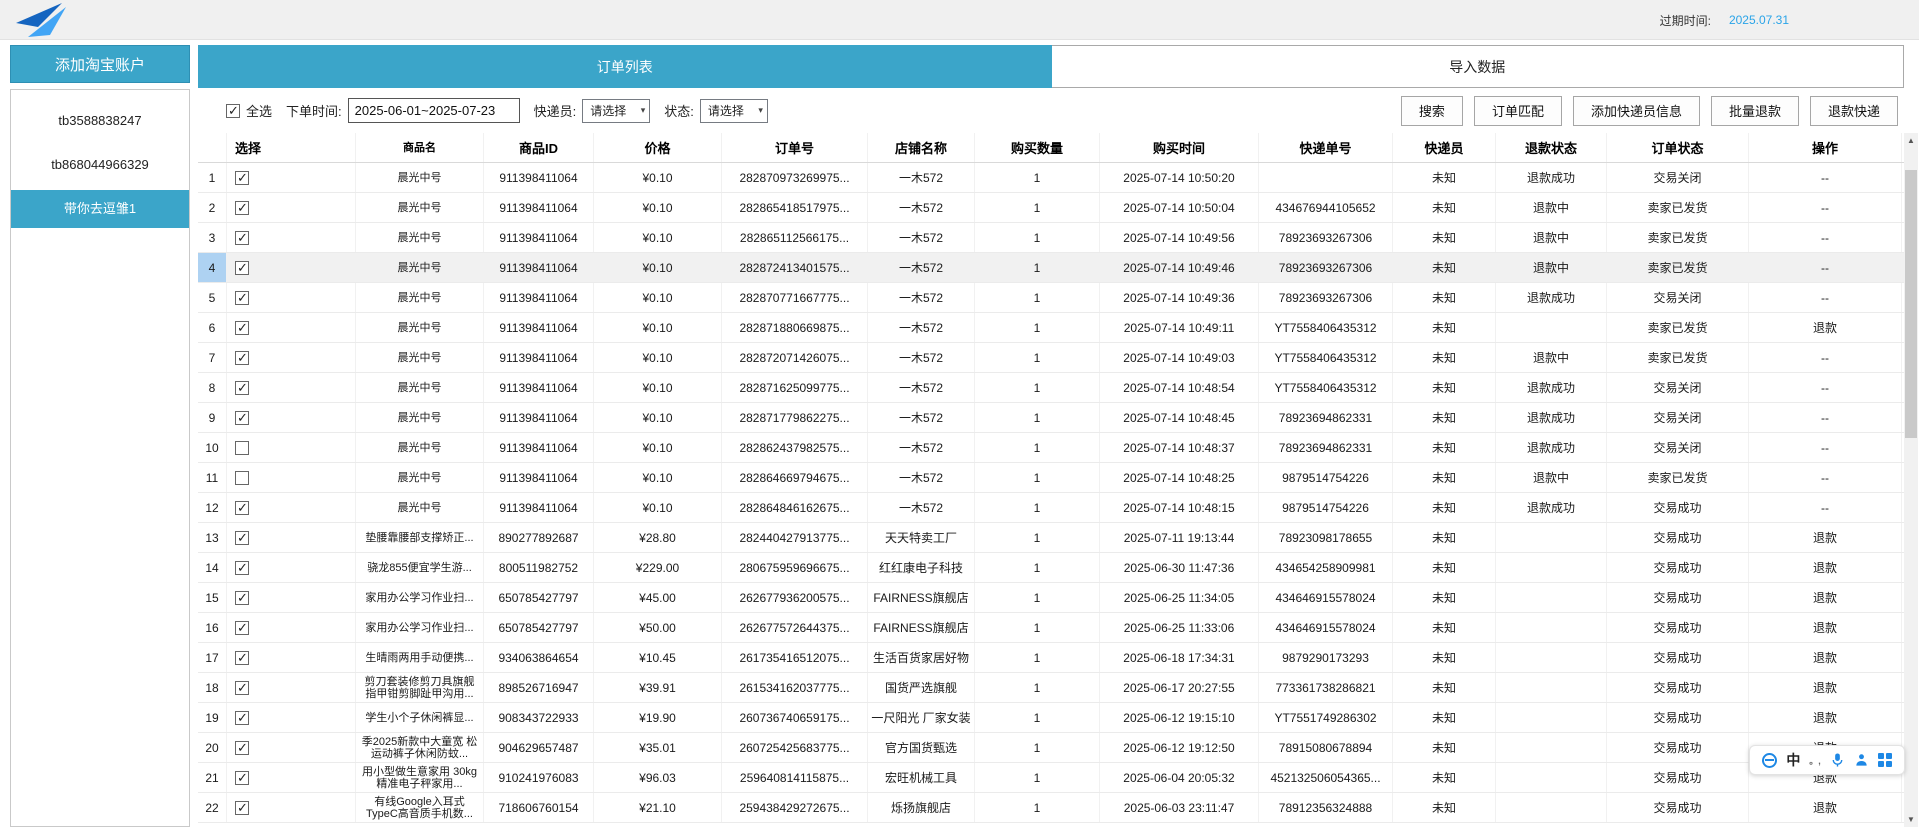  I want to click on search-button: 搜索, so click(1431, 110).